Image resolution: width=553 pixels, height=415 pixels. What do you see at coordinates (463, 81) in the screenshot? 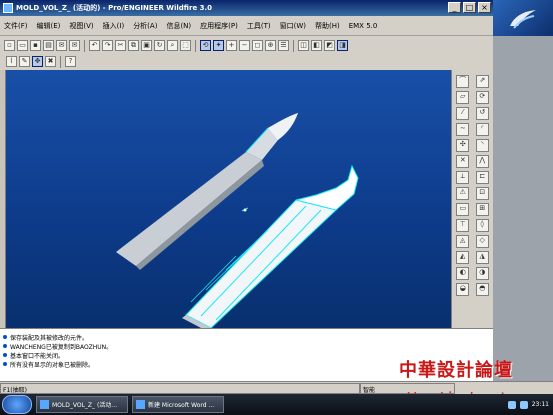
I see `datum-plane-icon: ⌒` at bounding box center [463, 81].